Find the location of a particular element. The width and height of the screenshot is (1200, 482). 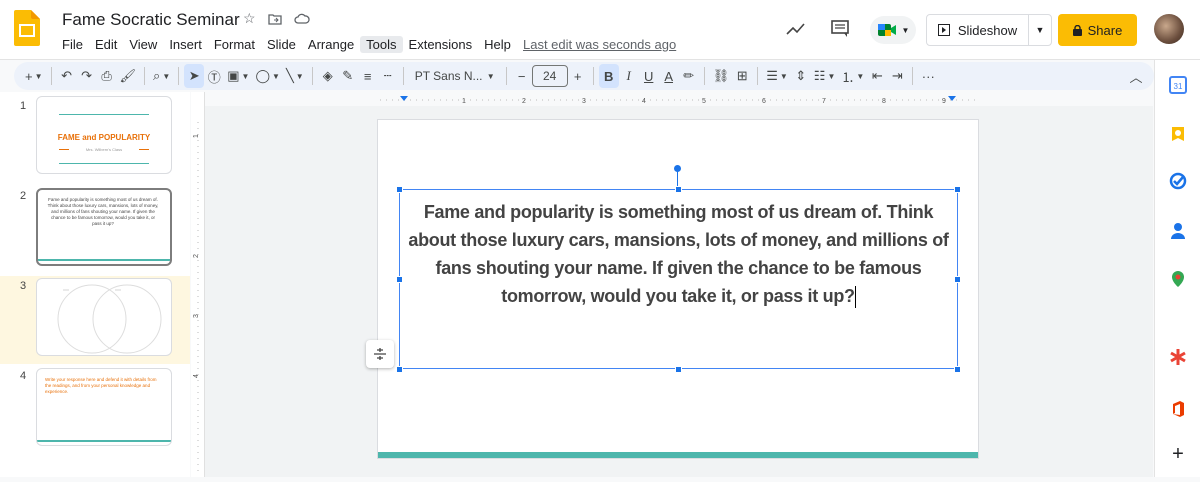

slideshow-dropdown-icon: ▼ is located at coordinates (1040, 30).